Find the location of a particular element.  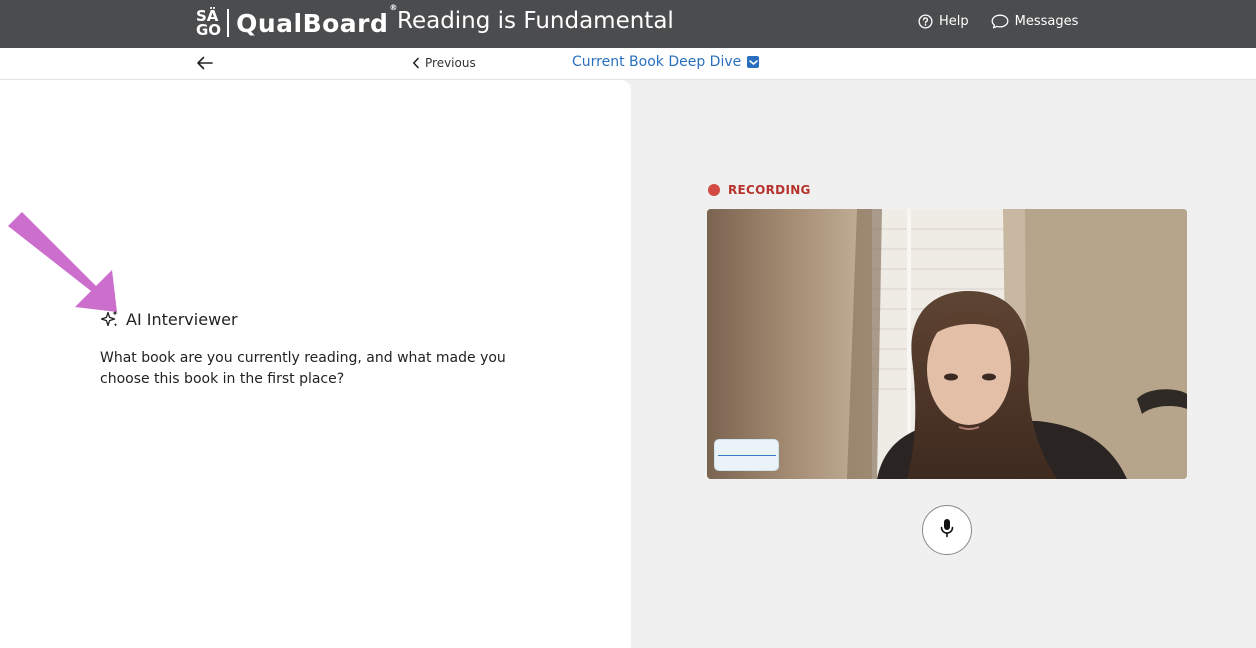

recording-indicator: RECORDING is located at coordinates (759, 190).